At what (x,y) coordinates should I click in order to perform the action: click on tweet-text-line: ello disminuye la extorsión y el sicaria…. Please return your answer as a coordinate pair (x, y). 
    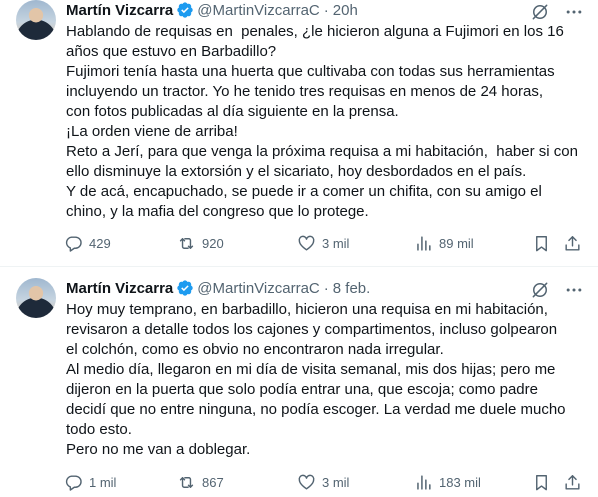
    Looking at the image, I should click on (296, 171).